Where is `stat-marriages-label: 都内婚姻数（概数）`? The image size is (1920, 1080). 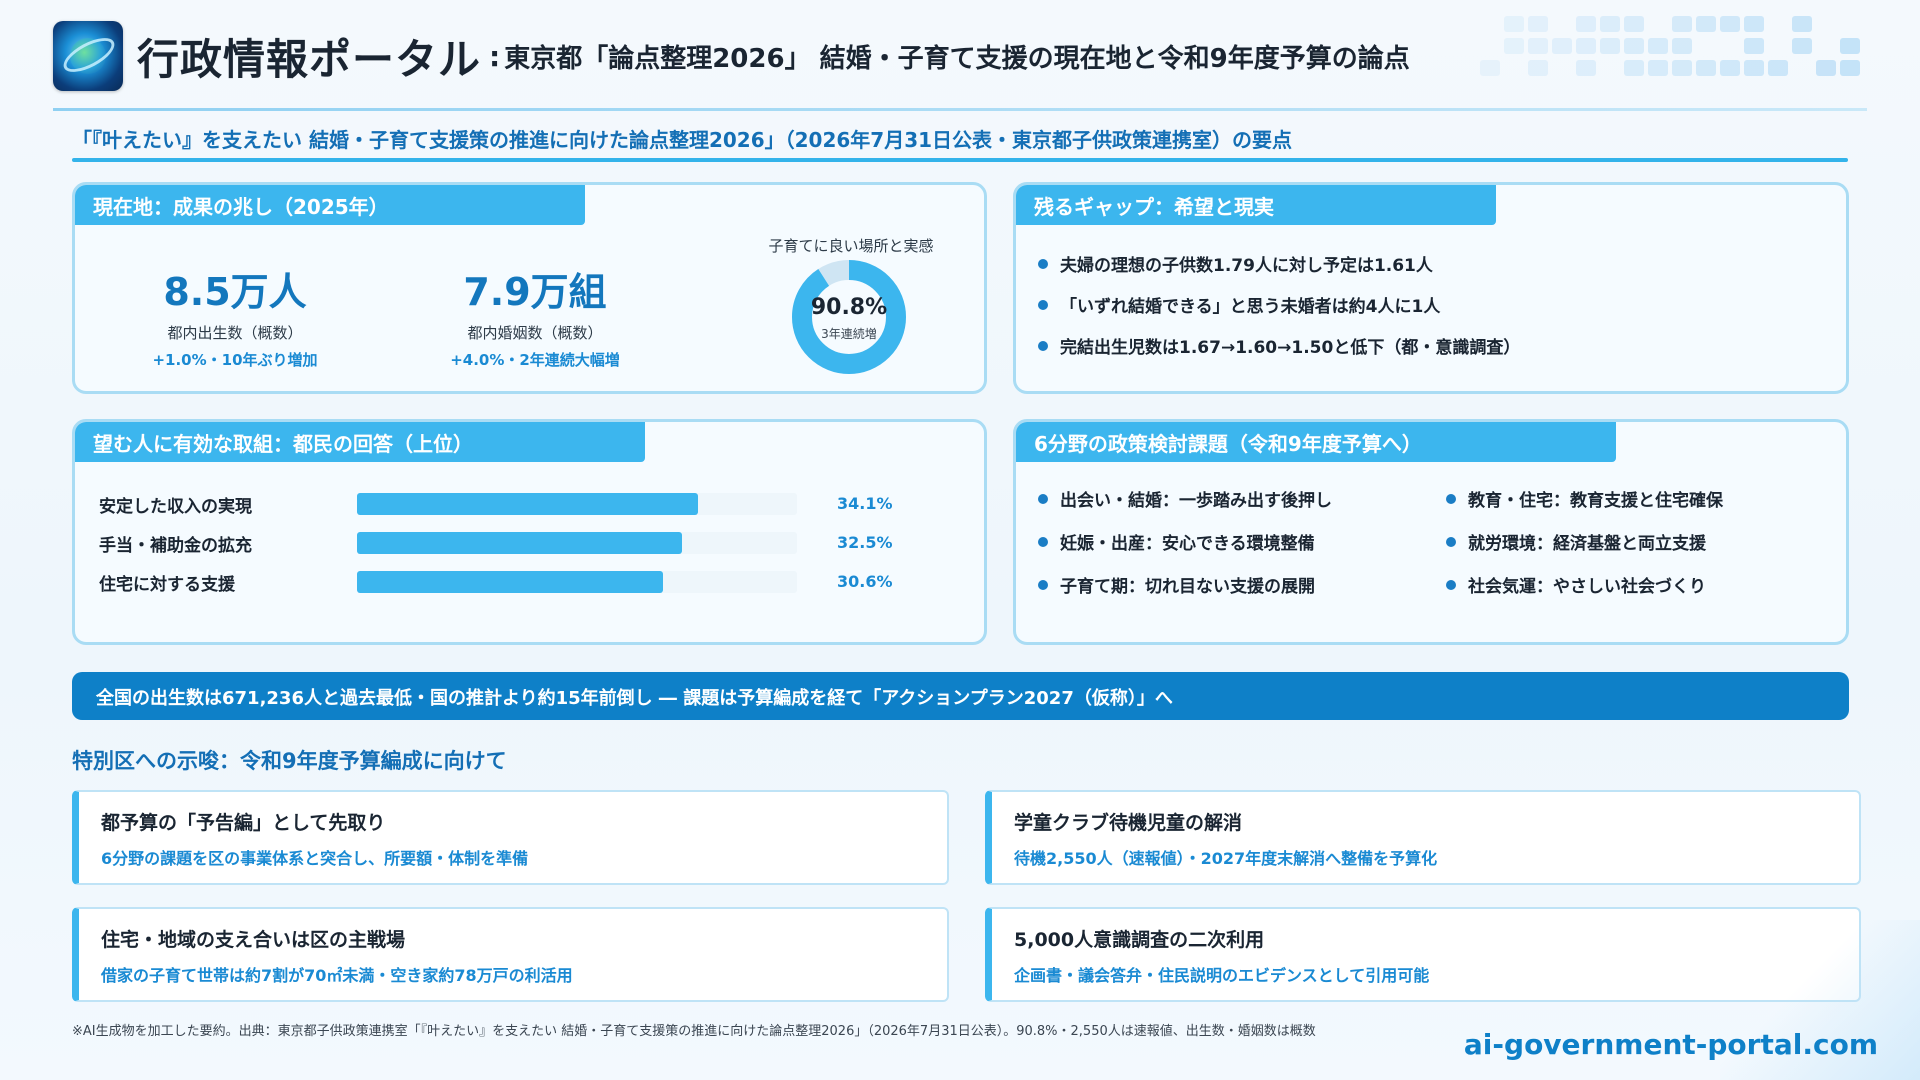
stat-marriages-label: 都内婚姻数（概数） is located at coordinates (535, 332).